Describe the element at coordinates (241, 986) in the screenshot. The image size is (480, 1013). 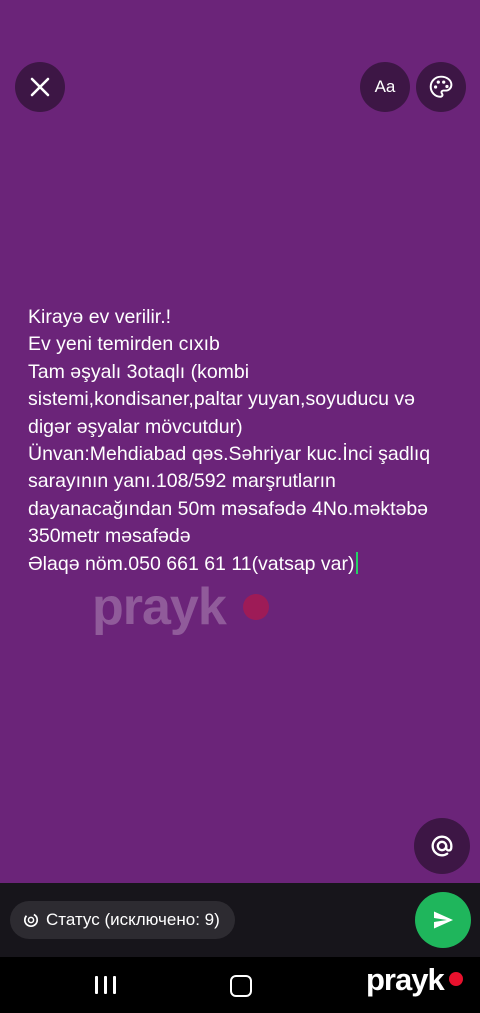
I see `home-button` at that location.